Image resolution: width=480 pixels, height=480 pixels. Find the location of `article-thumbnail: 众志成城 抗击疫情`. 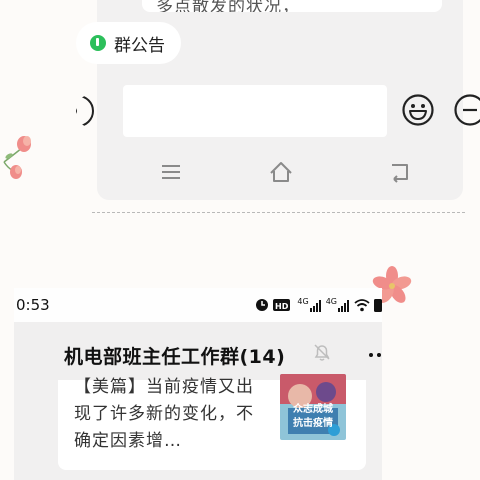

article-thumbnail: 众志成城 抗击疫情 is located at coordinates (313, 407).